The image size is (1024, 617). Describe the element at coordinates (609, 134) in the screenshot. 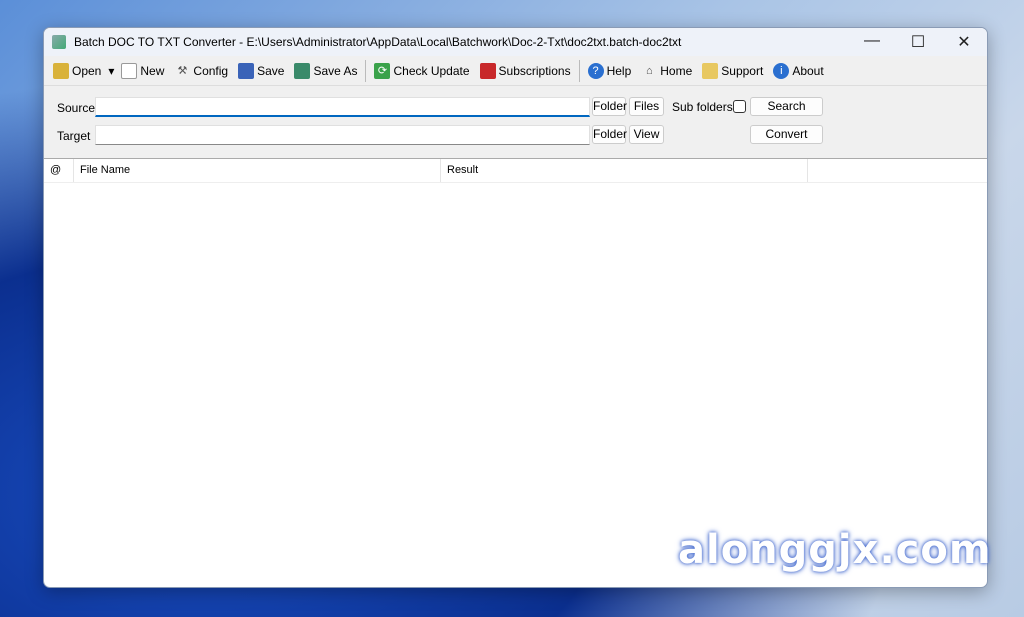

I see `target-folder-button: Folder` at that location.